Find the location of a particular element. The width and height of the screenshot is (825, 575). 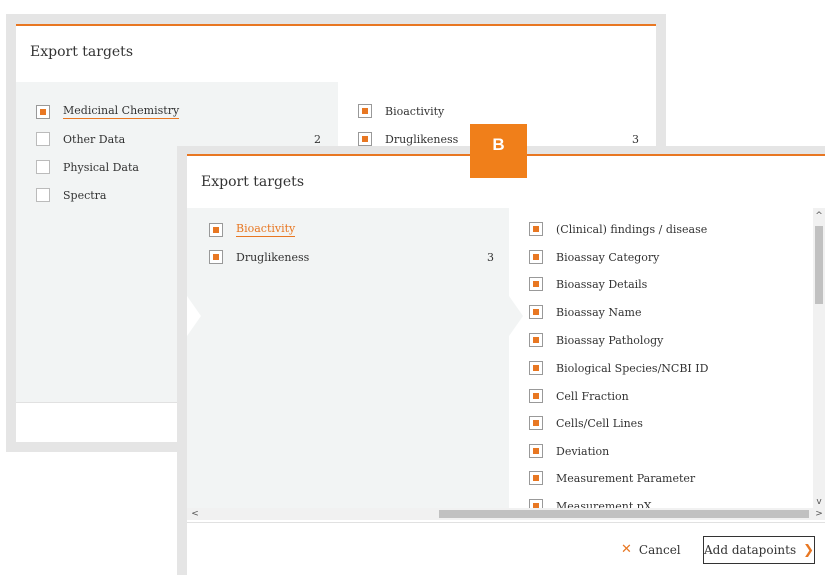

back-right-item-druglikeness: Druglikeness is located at coordinates (408, 139).